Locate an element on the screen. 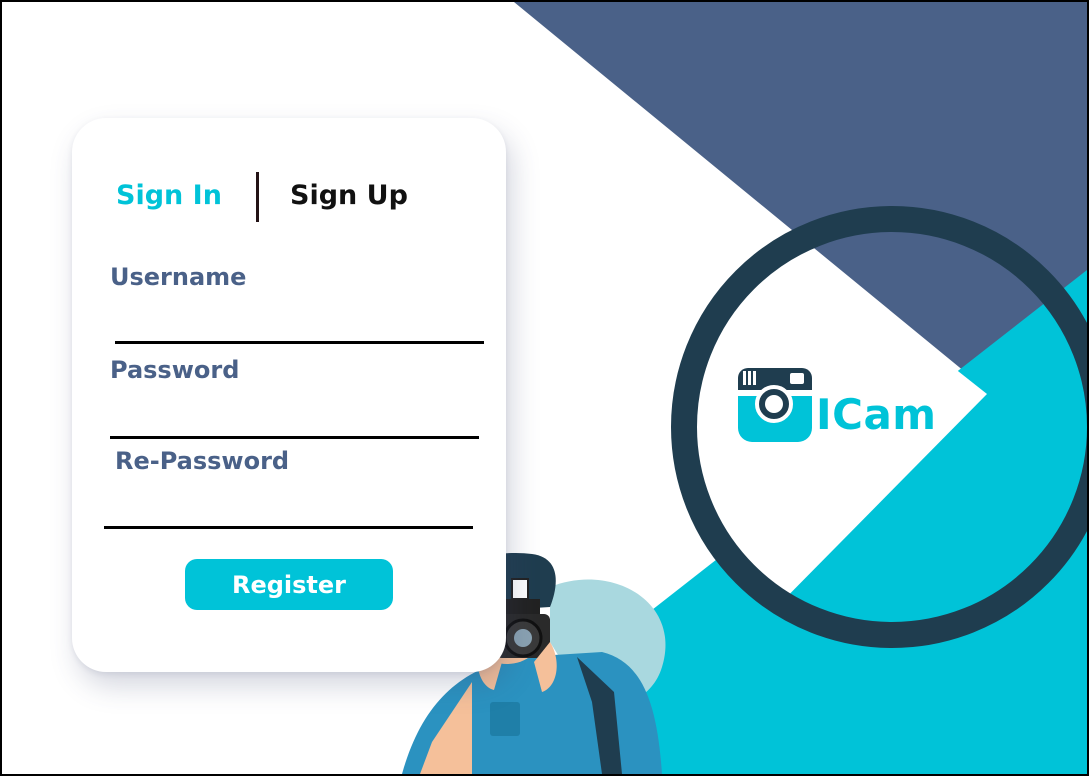 Image resolution: width=1089 pixels, height=776 pixels. username-field is located at coordinates (299, 327).